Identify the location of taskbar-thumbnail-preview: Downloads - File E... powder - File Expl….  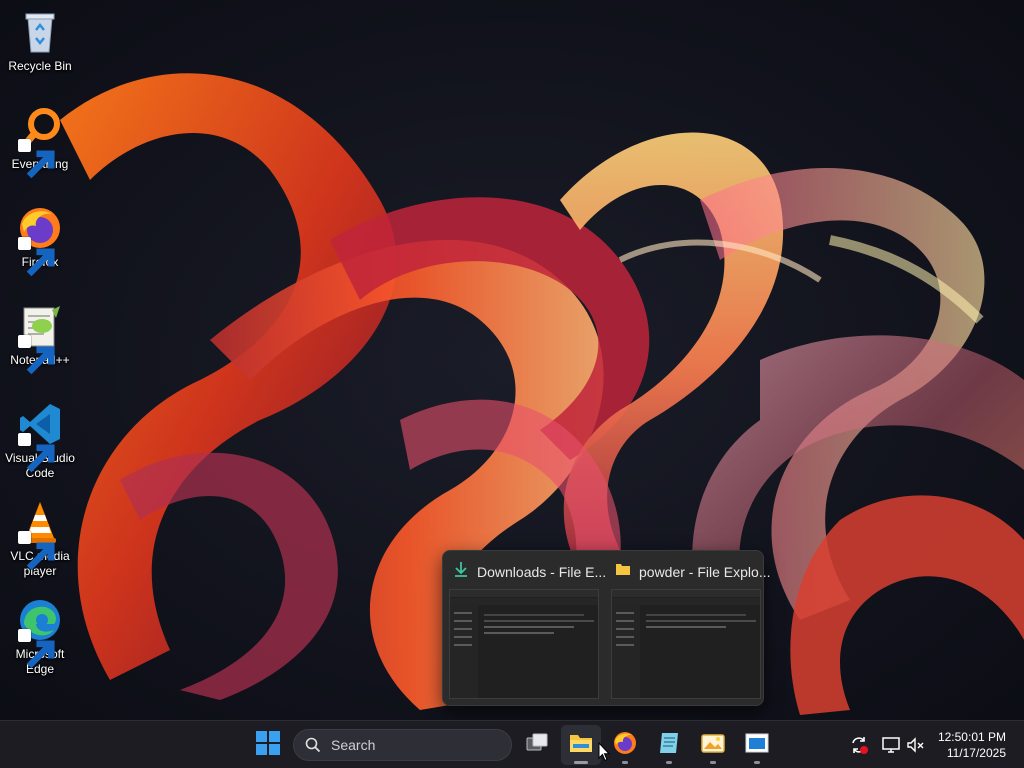
(606, 628).